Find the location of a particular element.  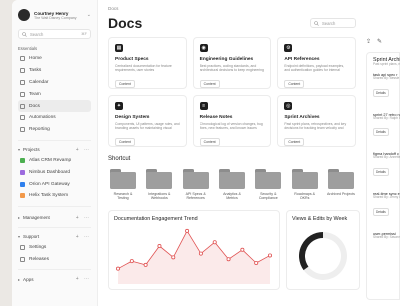

management-title: Management is located at coordinates (36, 218).